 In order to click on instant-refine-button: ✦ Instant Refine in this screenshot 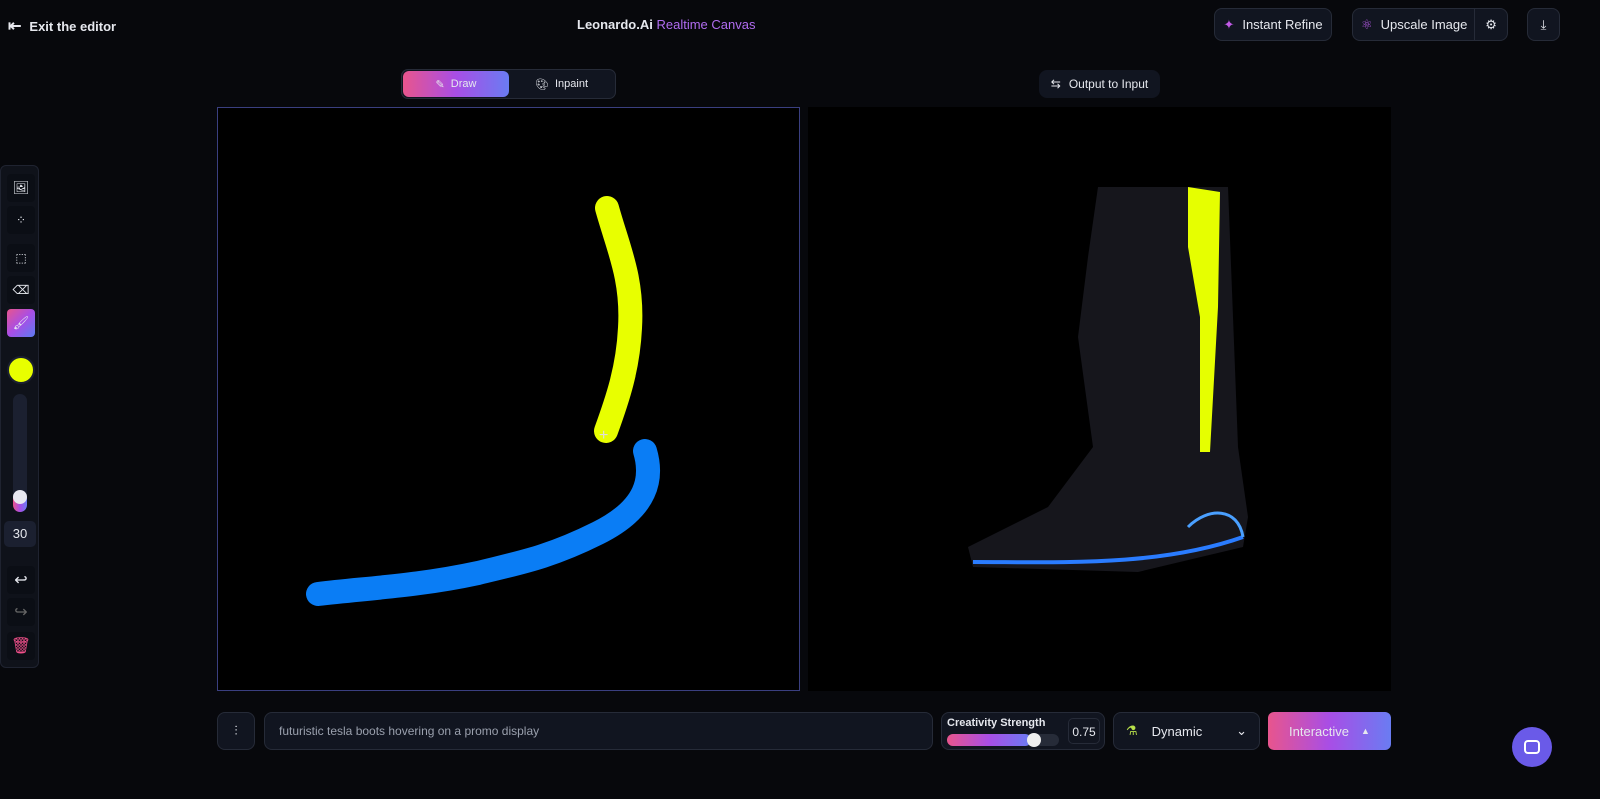, I will do `click(1273, 24)`.